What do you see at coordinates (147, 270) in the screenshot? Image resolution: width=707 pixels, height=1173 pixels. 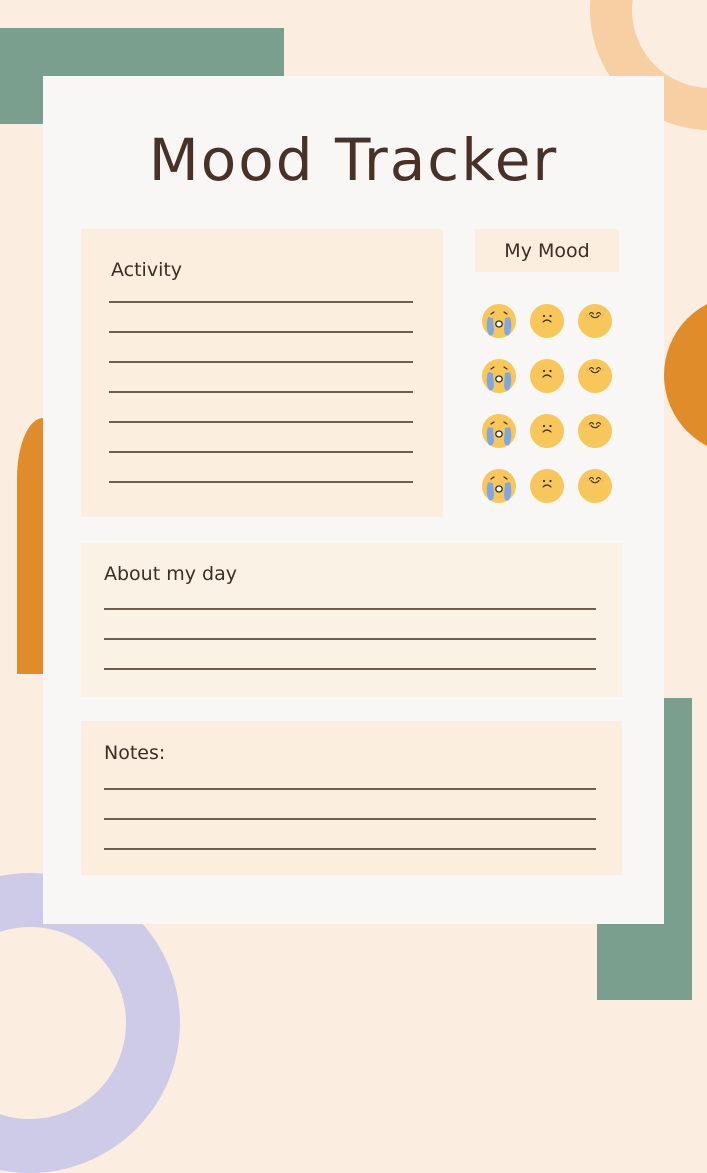 I see `activity-label: Activity` at bounding box center [147, 270].